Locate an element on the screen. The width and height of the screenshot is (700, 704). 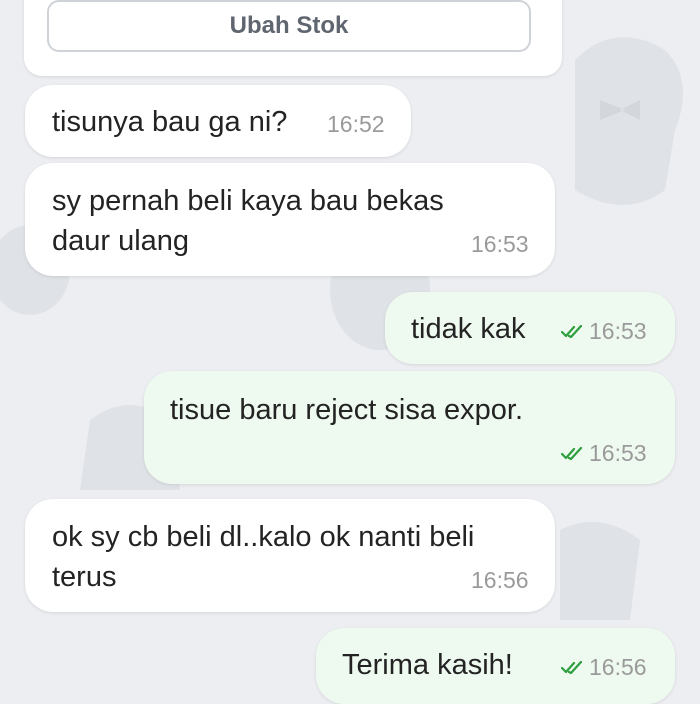
message-text: Terima kasih! is located at coordinates (427, 665).